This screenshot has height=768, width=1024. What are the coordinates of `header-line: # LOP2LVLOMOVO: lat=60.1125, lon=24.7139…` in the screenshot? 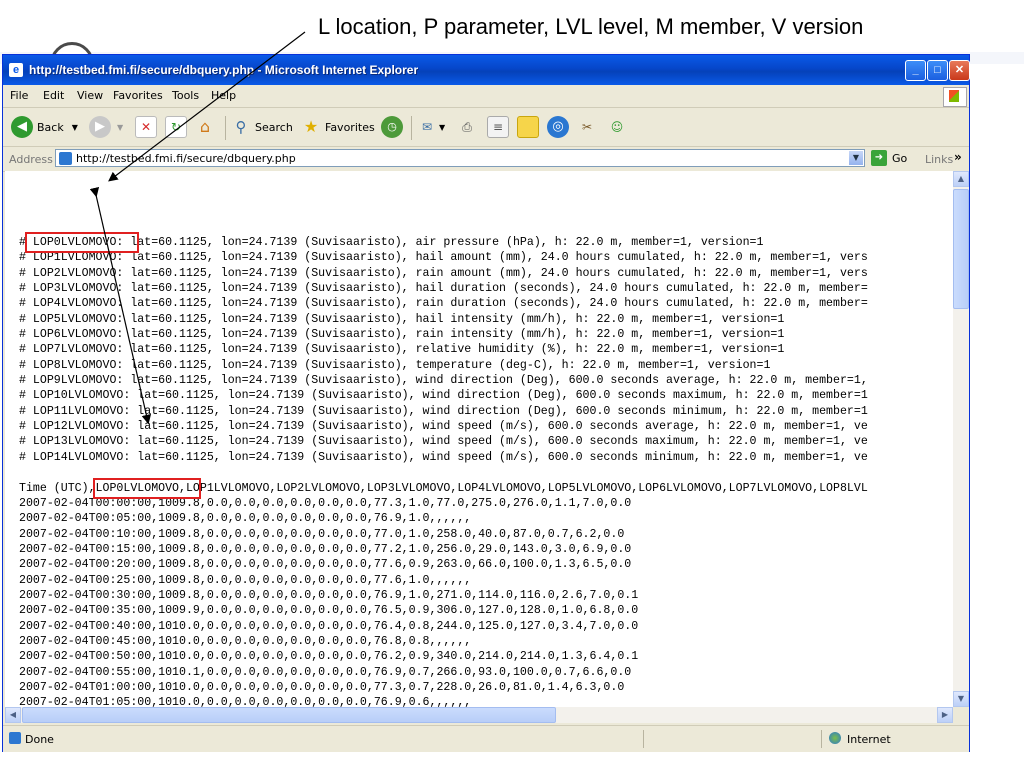 It's located at (443, 273).